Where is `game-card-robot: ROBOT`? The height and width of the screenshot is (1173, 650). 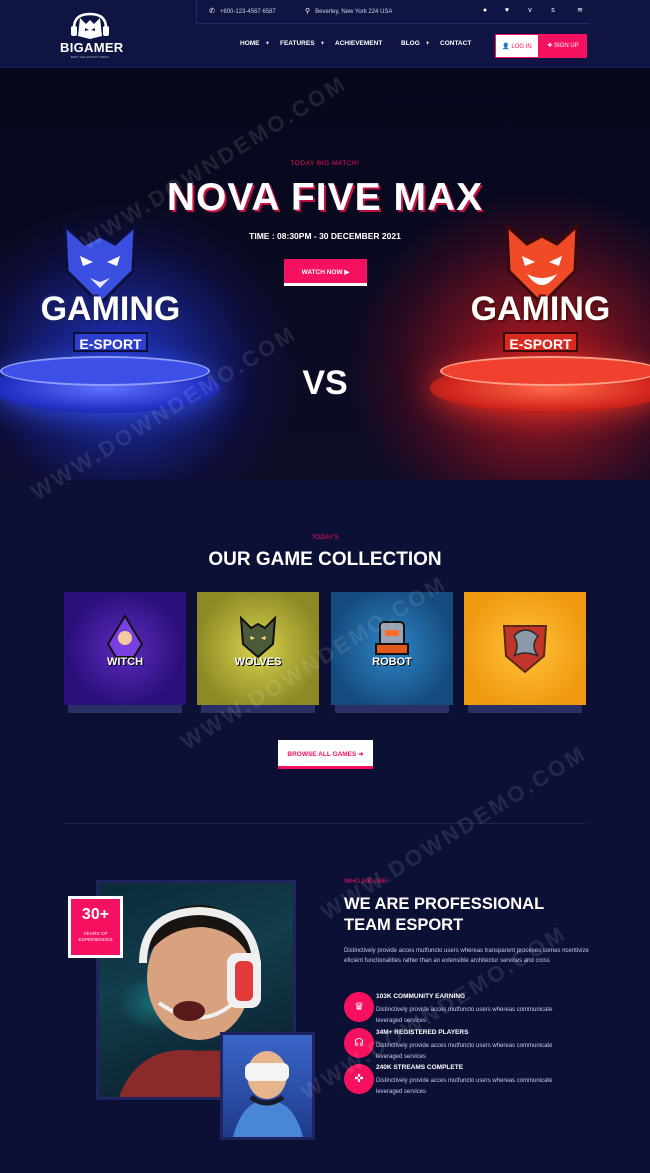
game-card-robot: ROBOT is located at coordinates (392, 652).